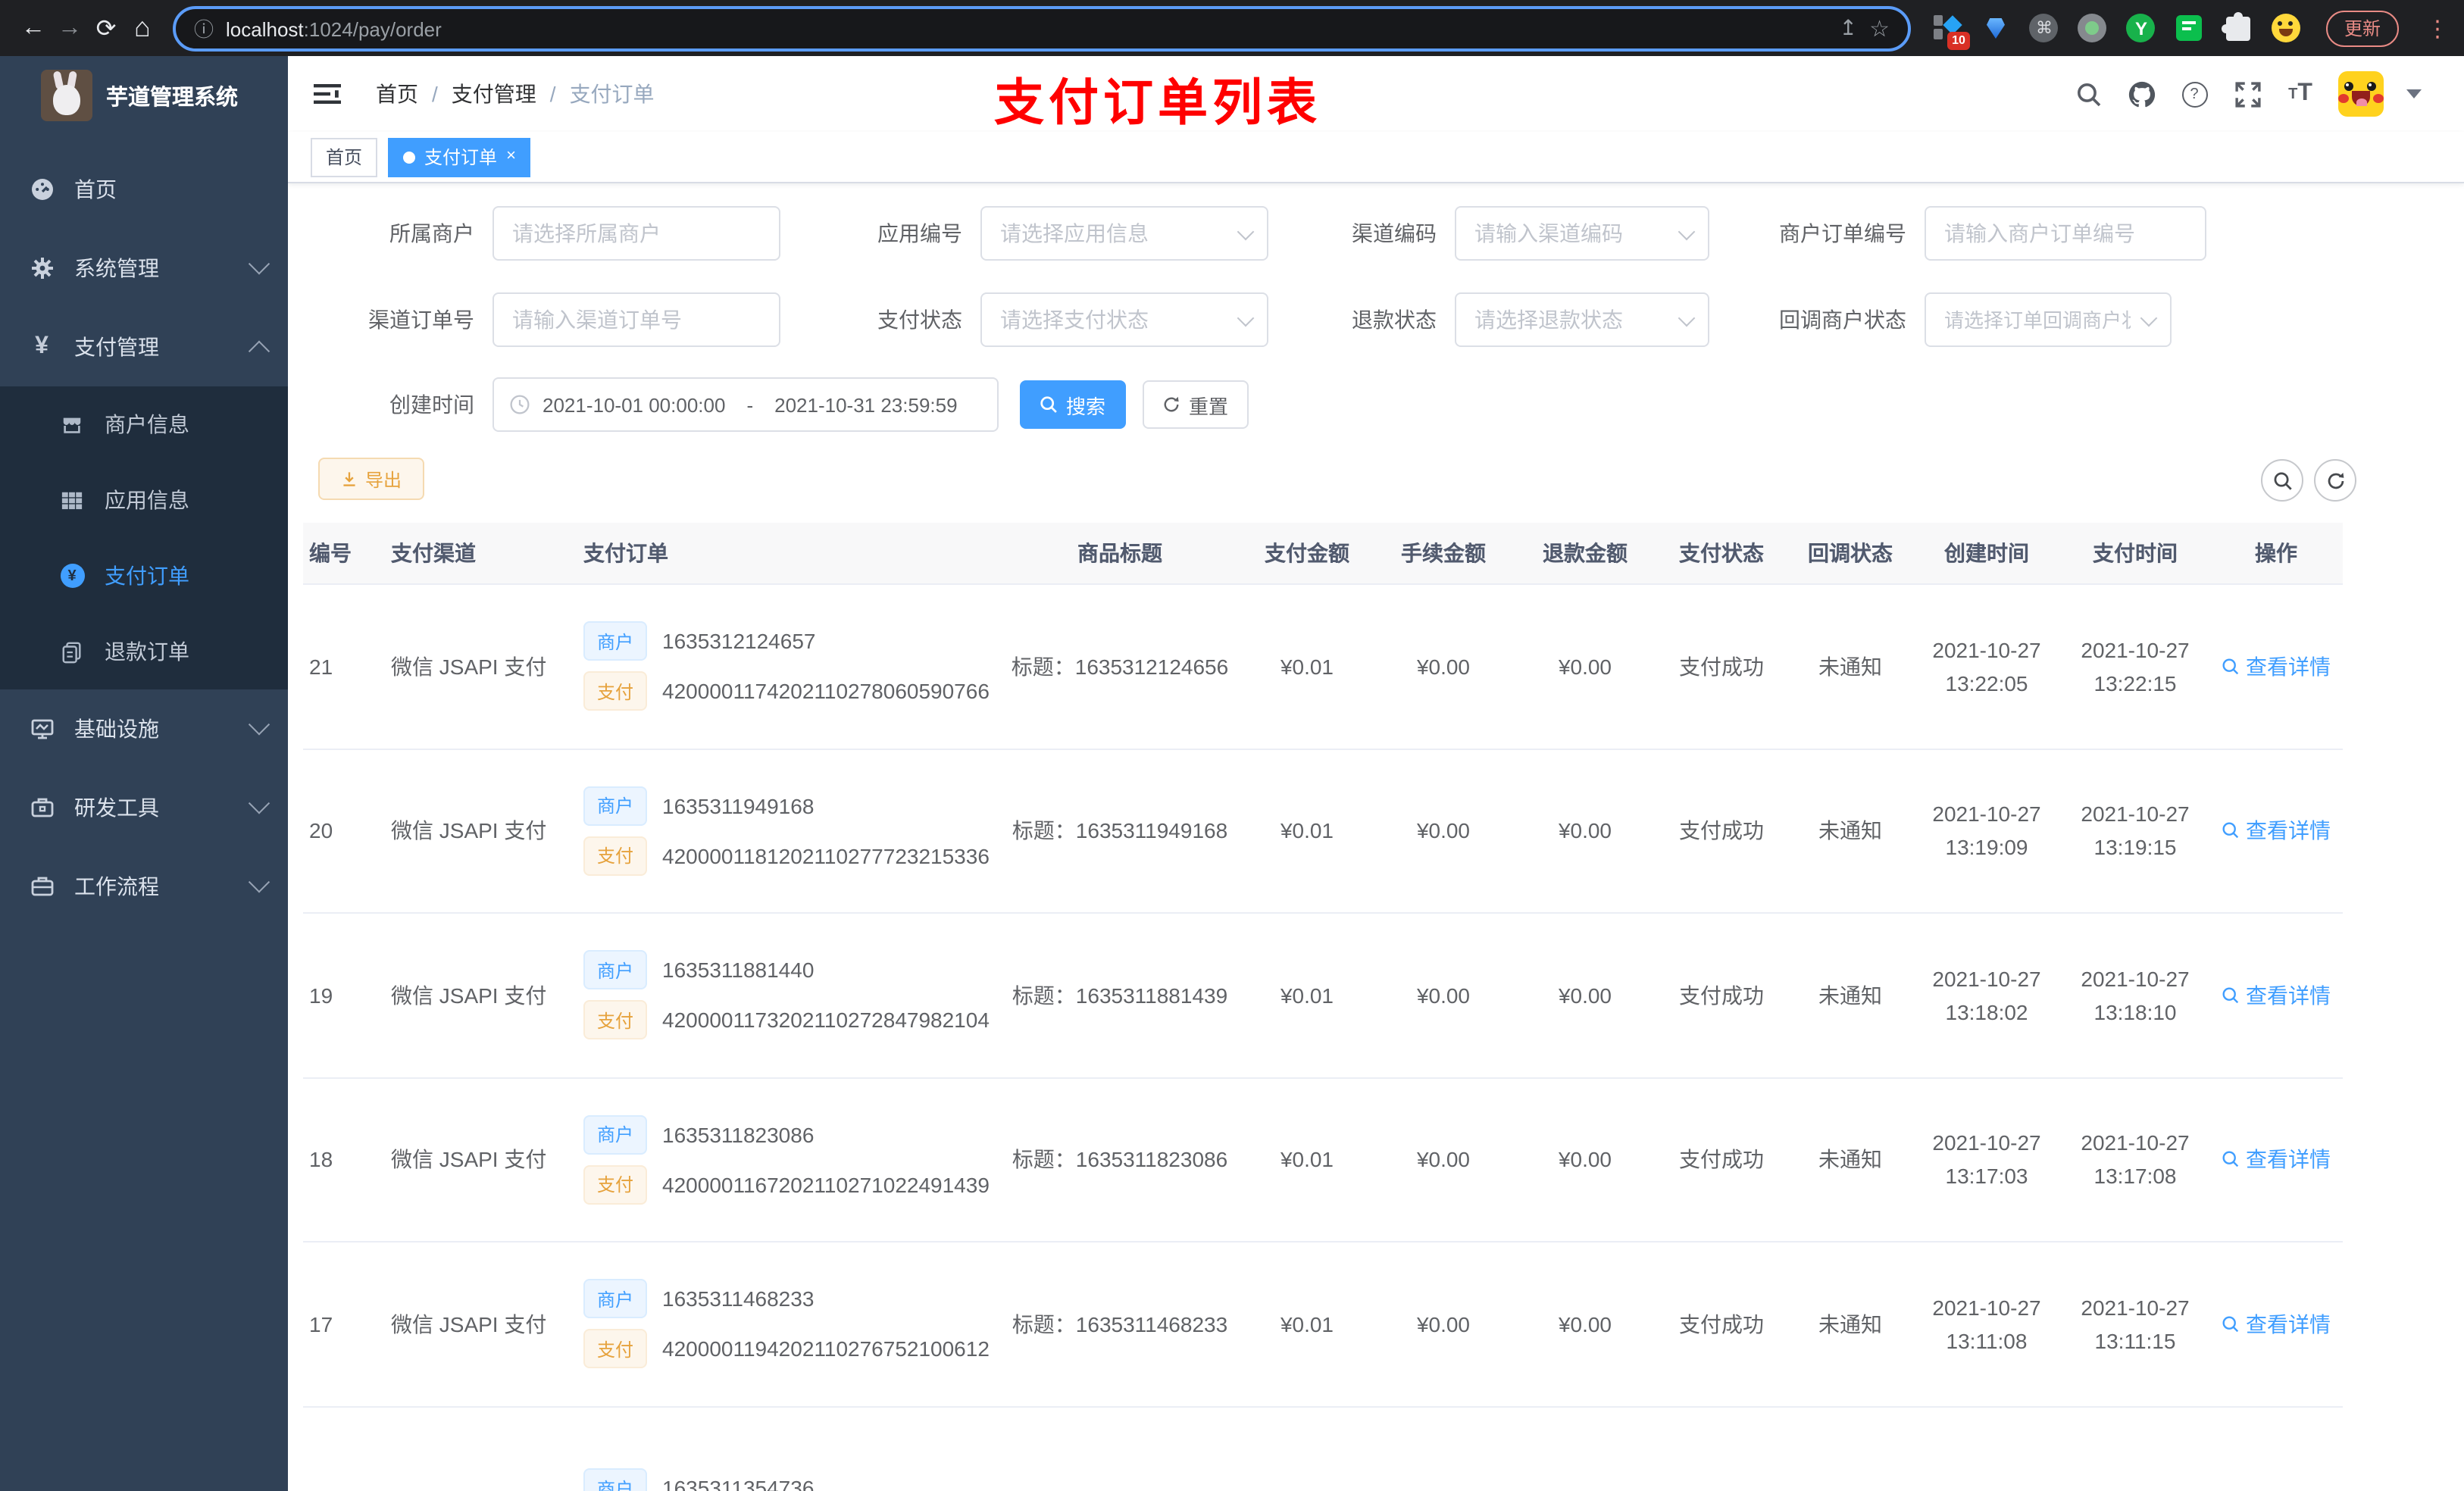 Image resolution: width=2464 pixels, height=1491 pixels. I want to click on col-header: 支付渠道, so click(433, 553).